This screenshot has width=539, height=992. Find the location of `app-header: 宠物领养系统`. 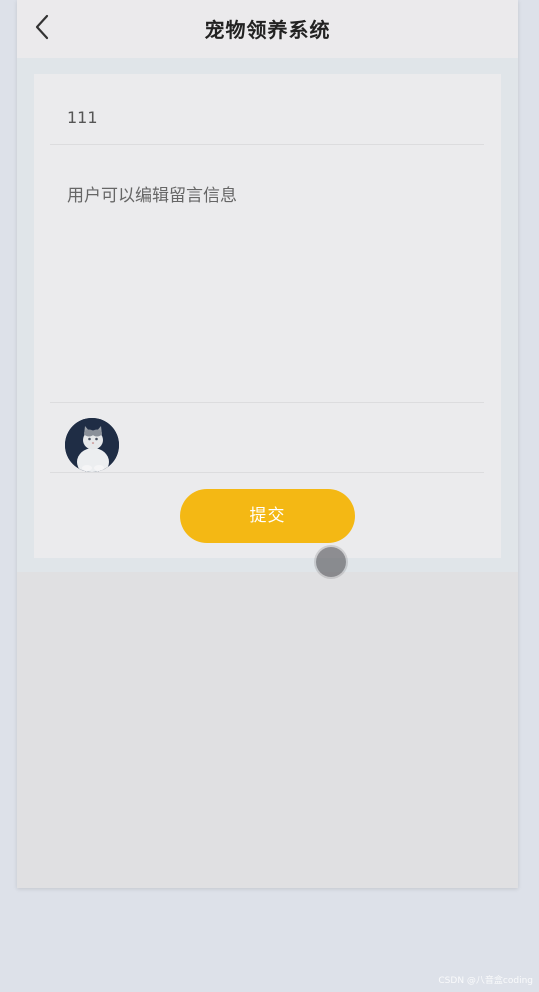

app-header: 宠物领养系统 is located at coordinates (267, 29).